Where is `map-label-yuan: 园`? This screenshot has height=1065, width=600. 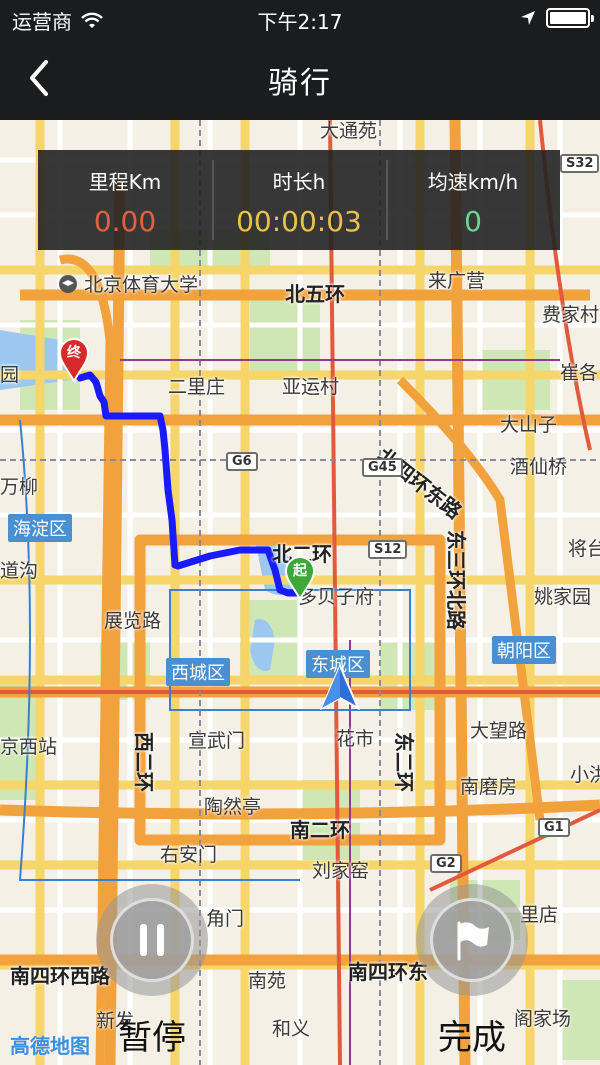
map-label-yuan: 园 is located at coordinates (10, 375).